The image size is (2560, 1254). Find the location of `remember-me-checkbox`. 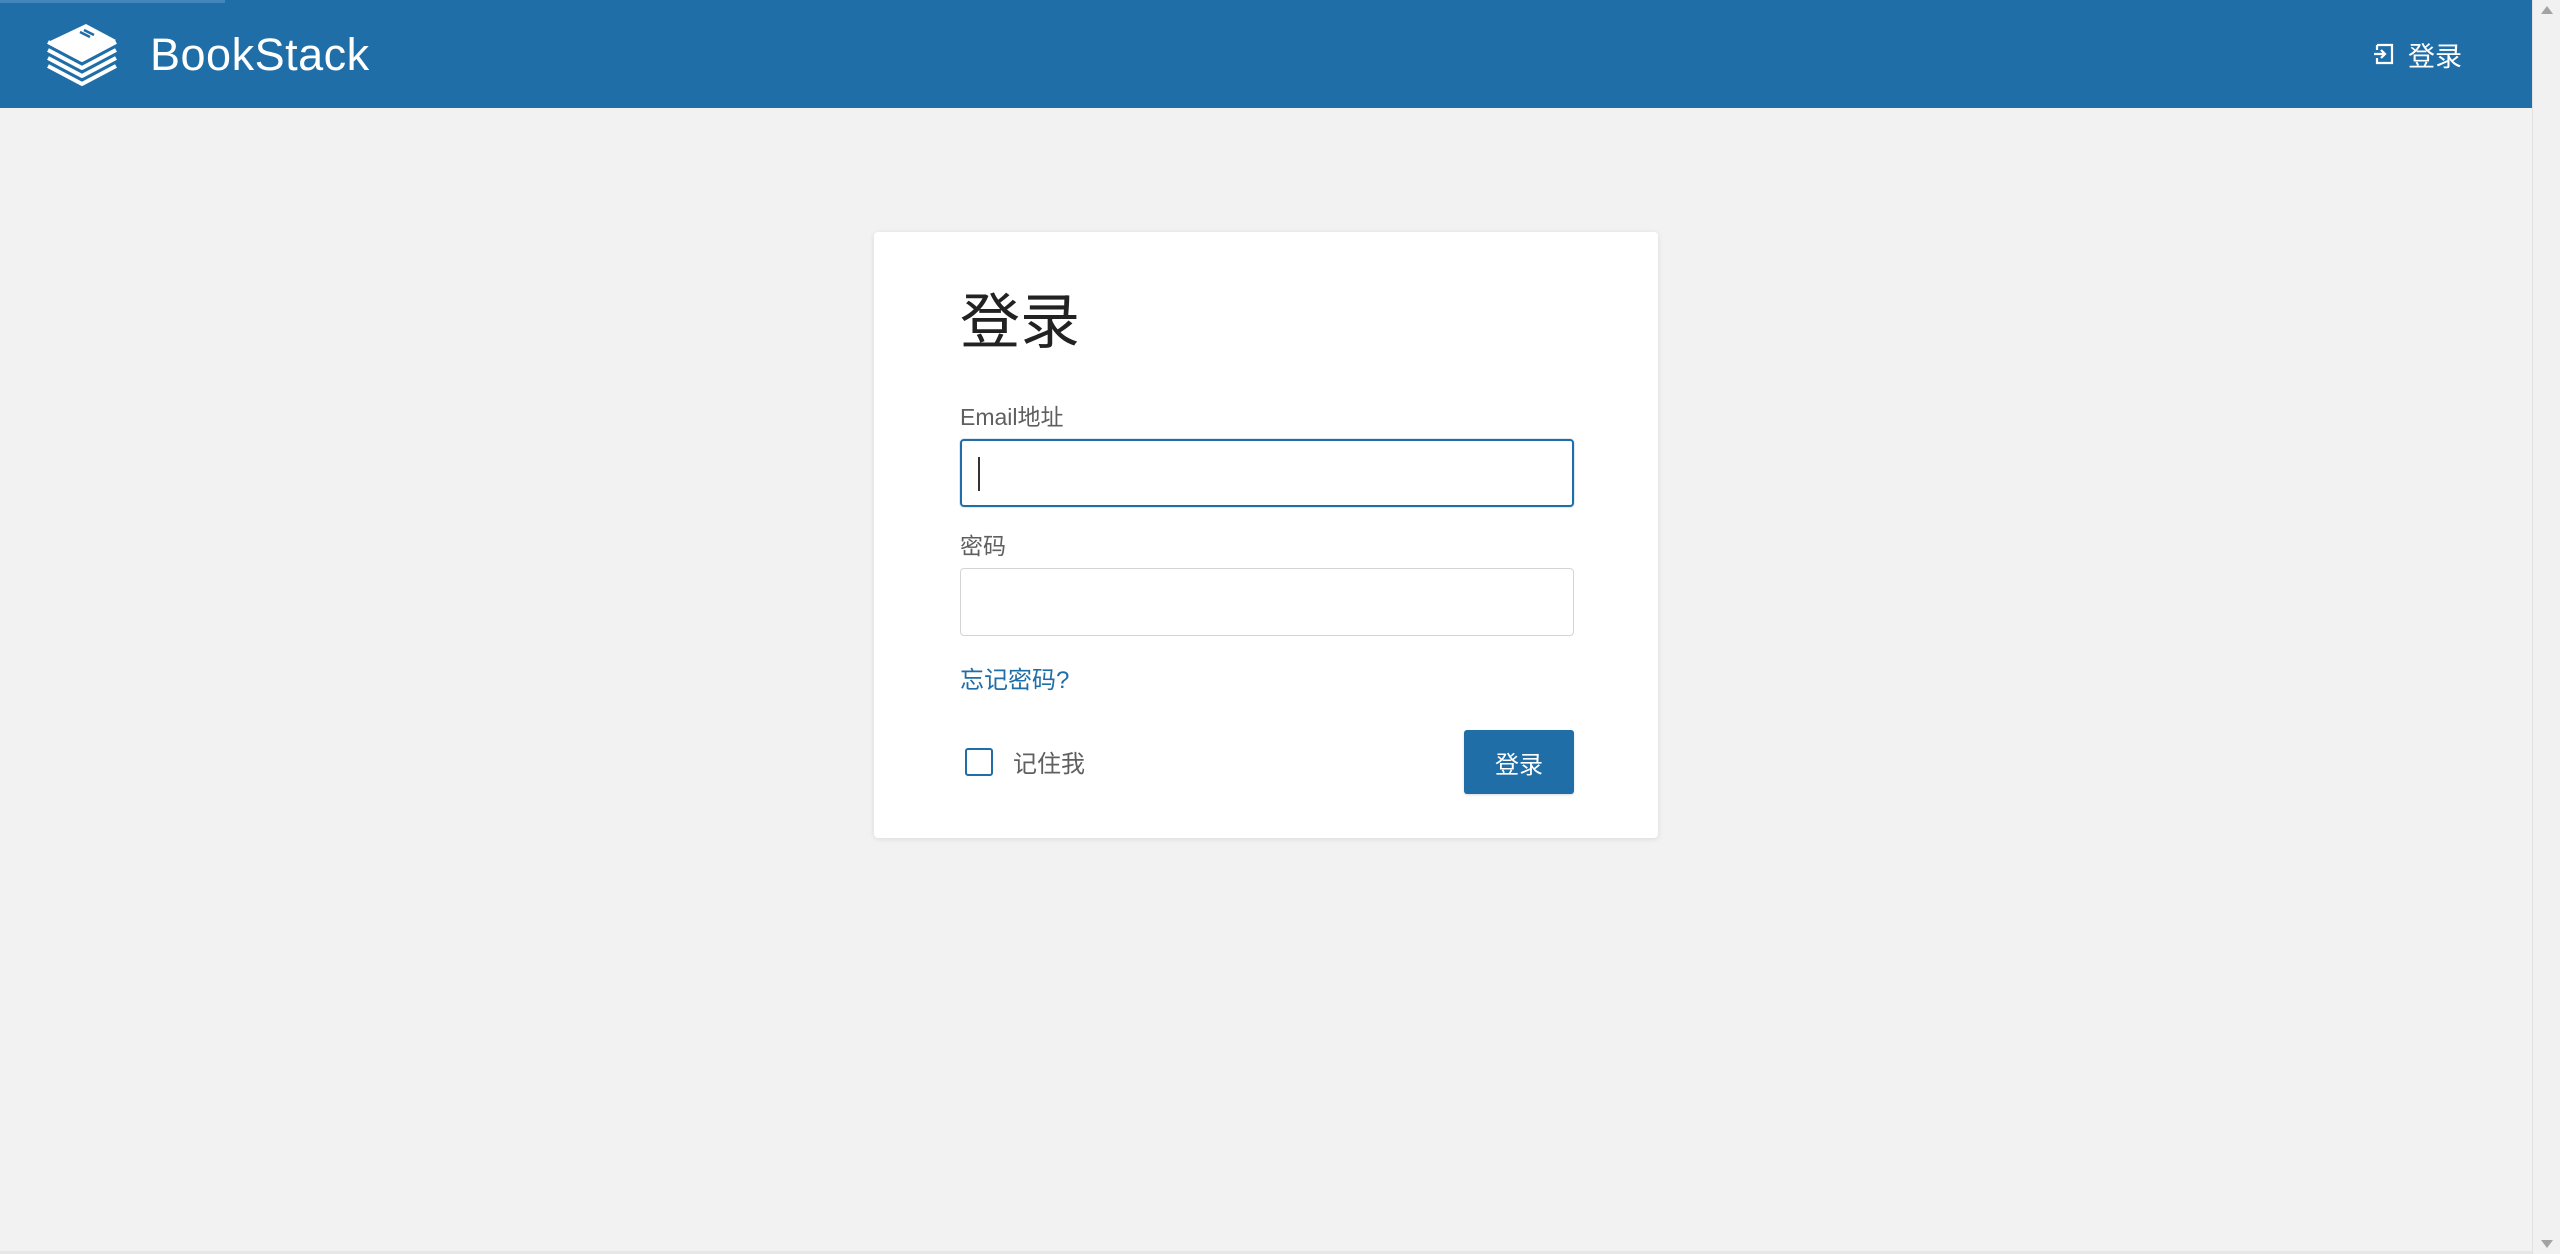

remember-me-checkbox is located at coordinates (979, 761).